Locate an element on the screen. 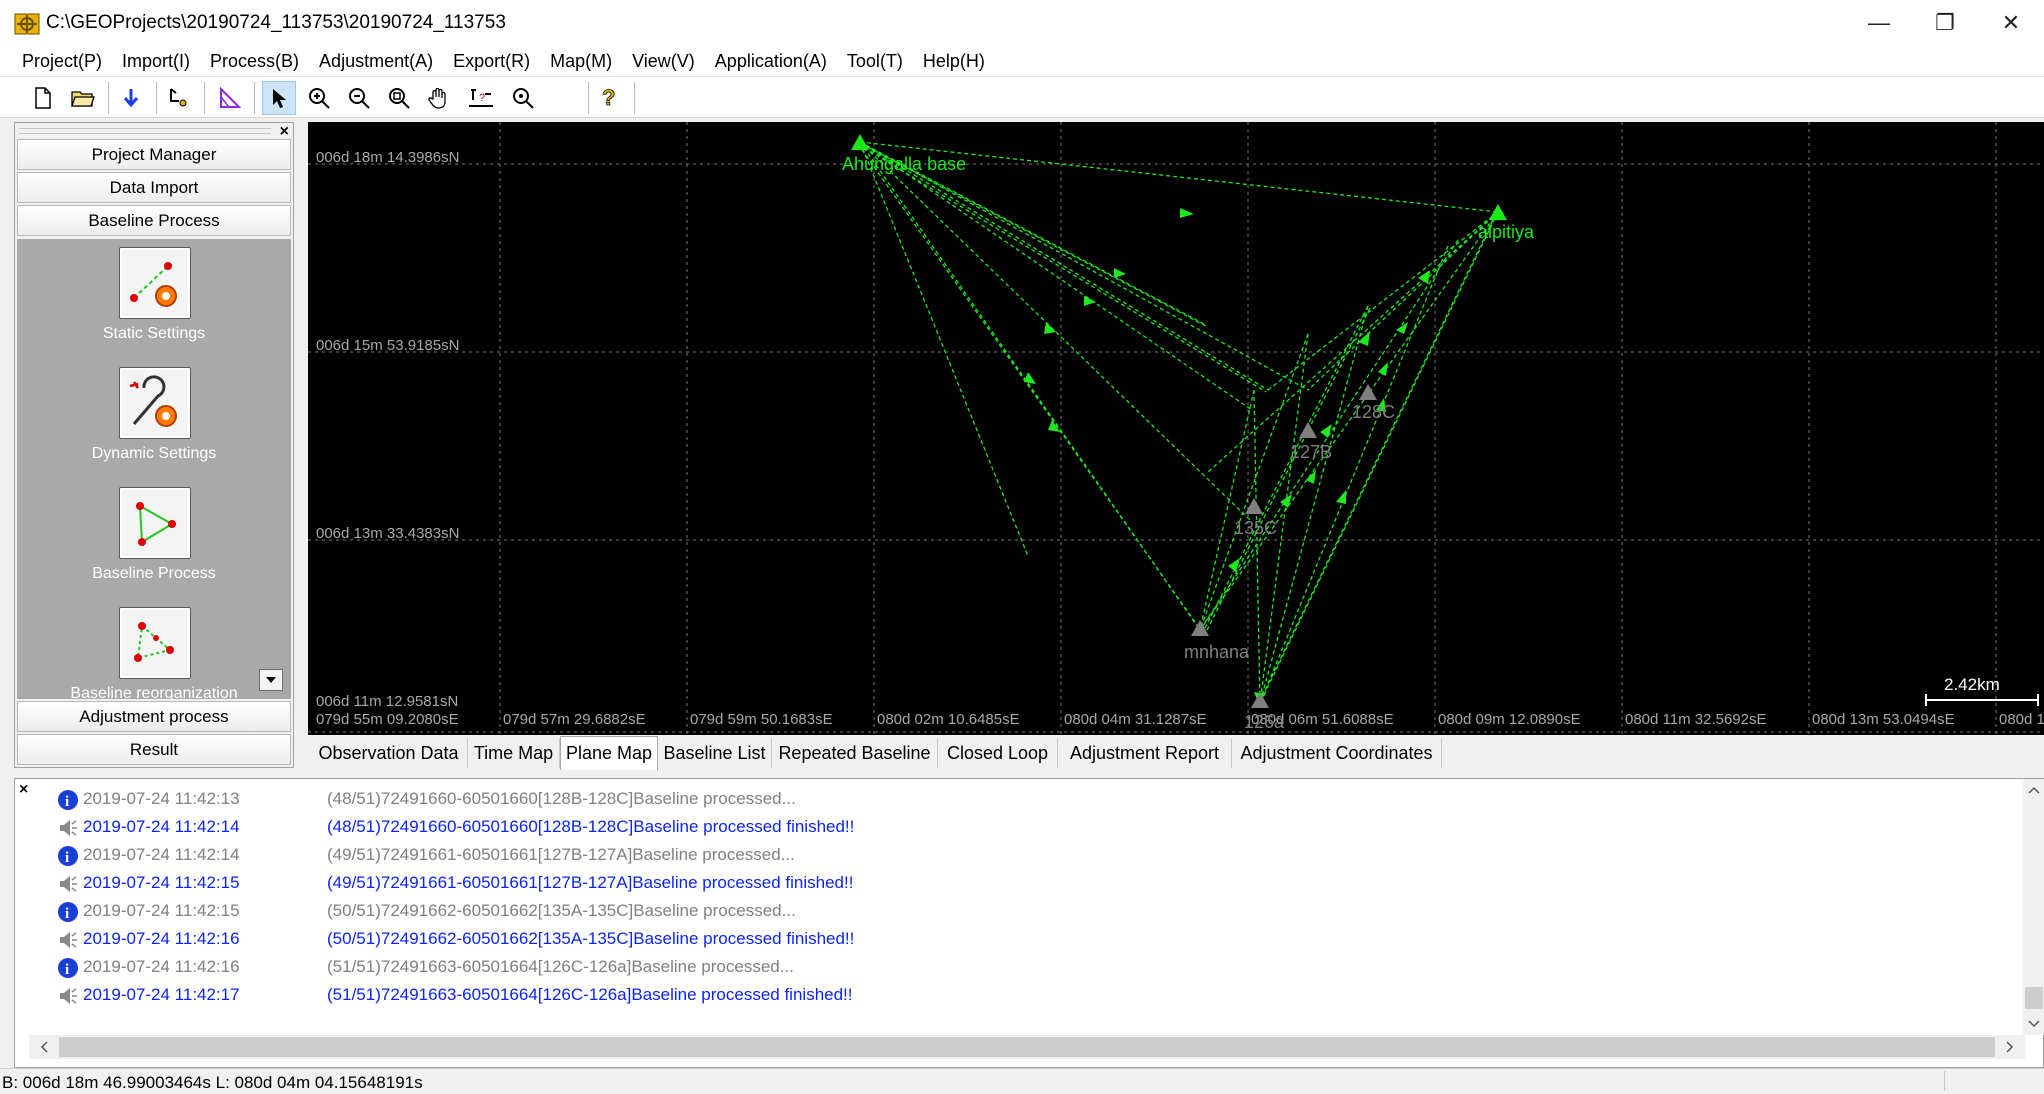 The width and height of the screenshot is (2044, 1094). tab-repeated-baseline: Repeated Baseline is located at coordinates (855, 753).